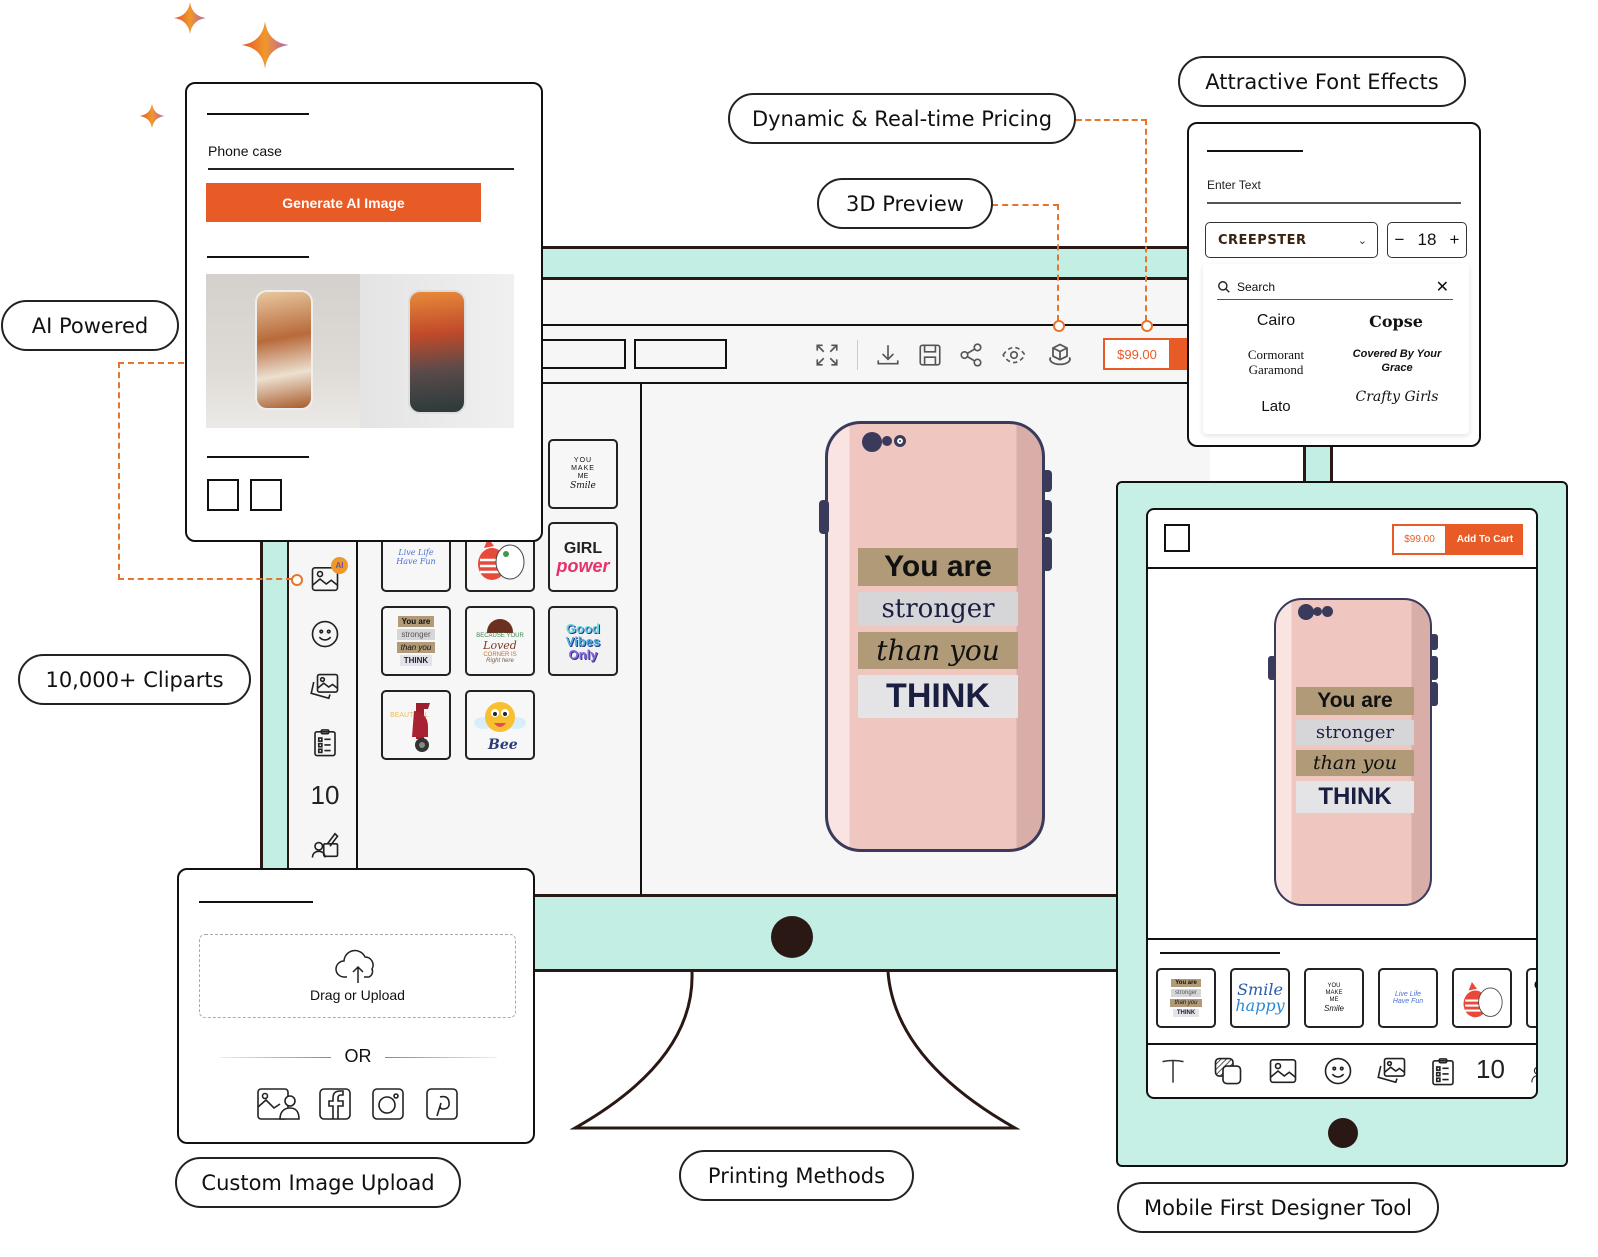  I want to click on decrease-size-button: −, so click(1400, 240).